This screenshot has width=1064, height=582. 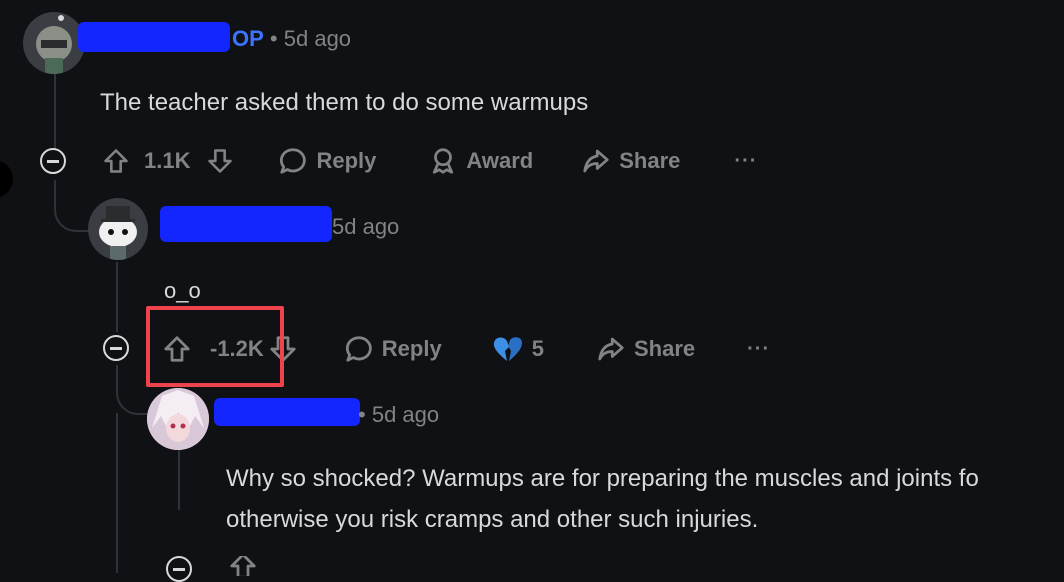 What do you see at coordinates (182, 290) in the screenshot?
I see `comment-text: o_o` at bounding box center [182, 290].